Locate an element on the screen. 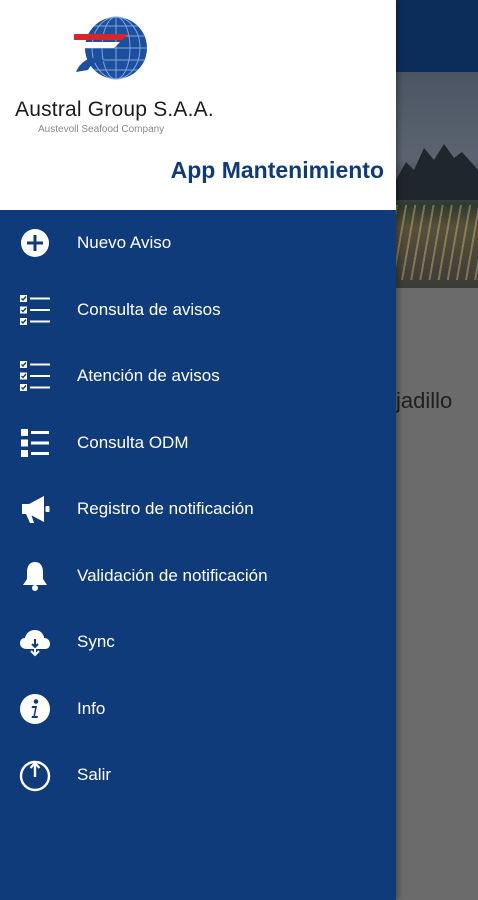 This screenshot has width=478, height=900. bell-icon is located at coordinates (35, 576).